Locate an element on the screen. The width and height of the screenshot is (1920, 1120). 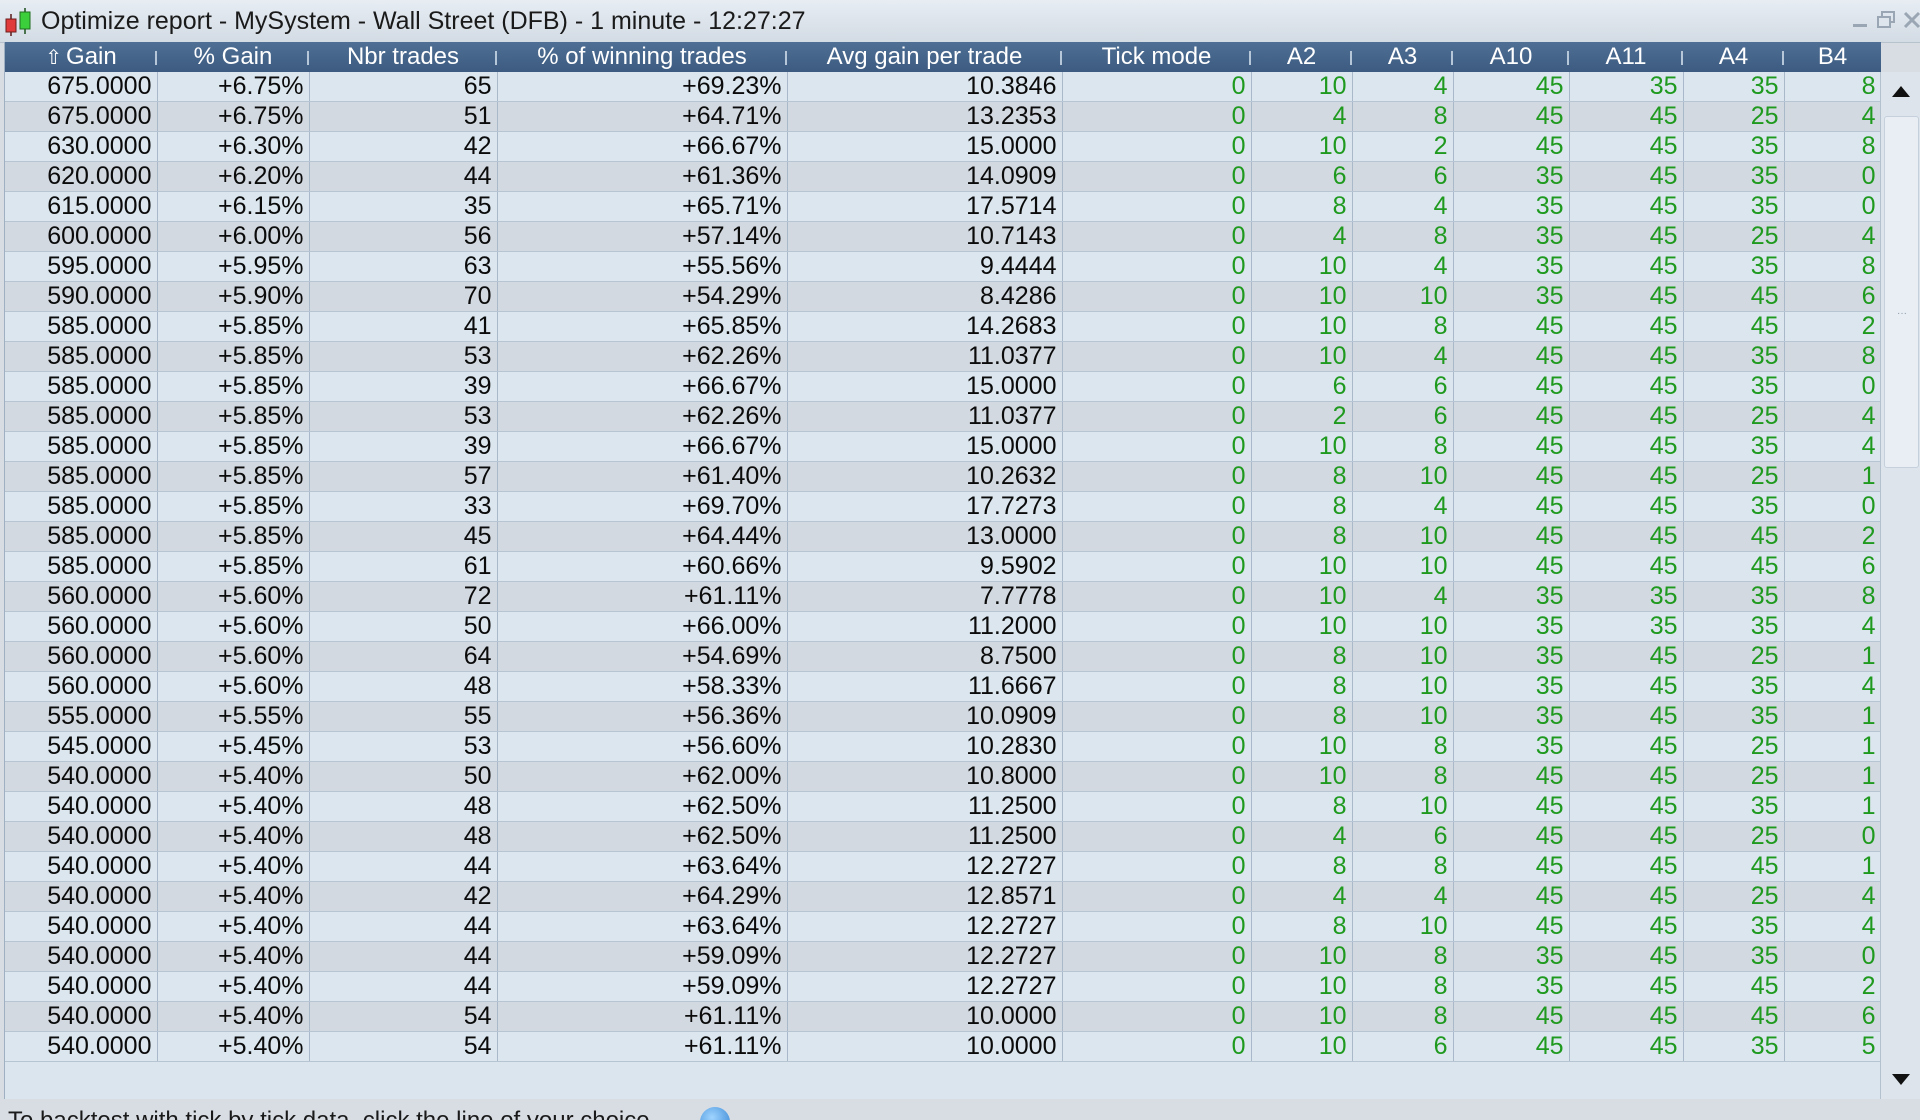
table-row: 560.0000 +5.60% 72 +61.11% 7.7778 0 10 4 35 35 35 8 is located at coordinates (943, 596).